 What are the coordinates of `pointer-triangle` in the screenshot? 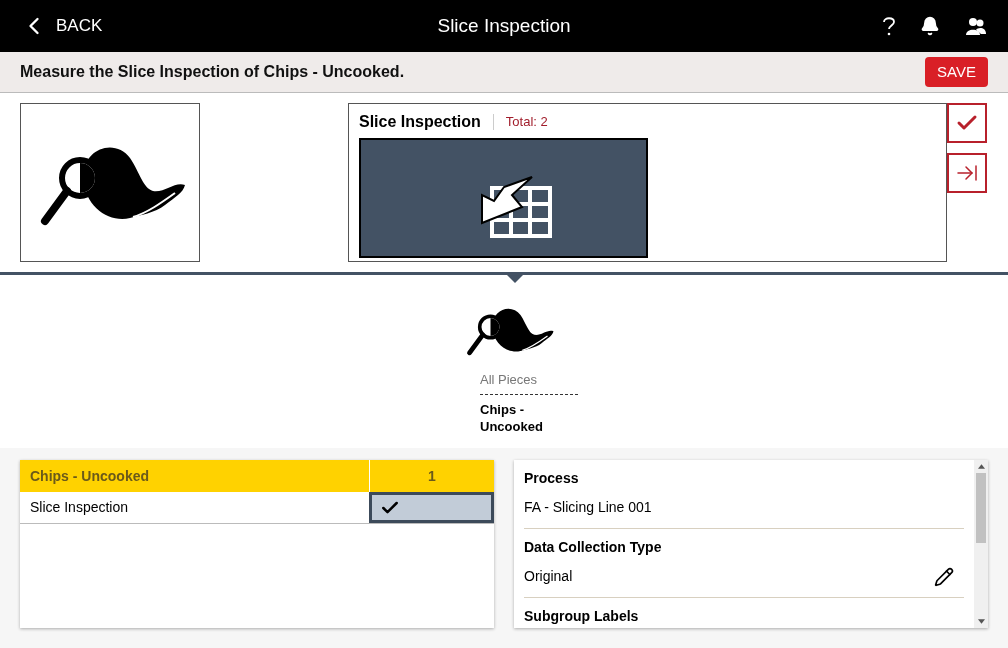 It's located at (515, 279).